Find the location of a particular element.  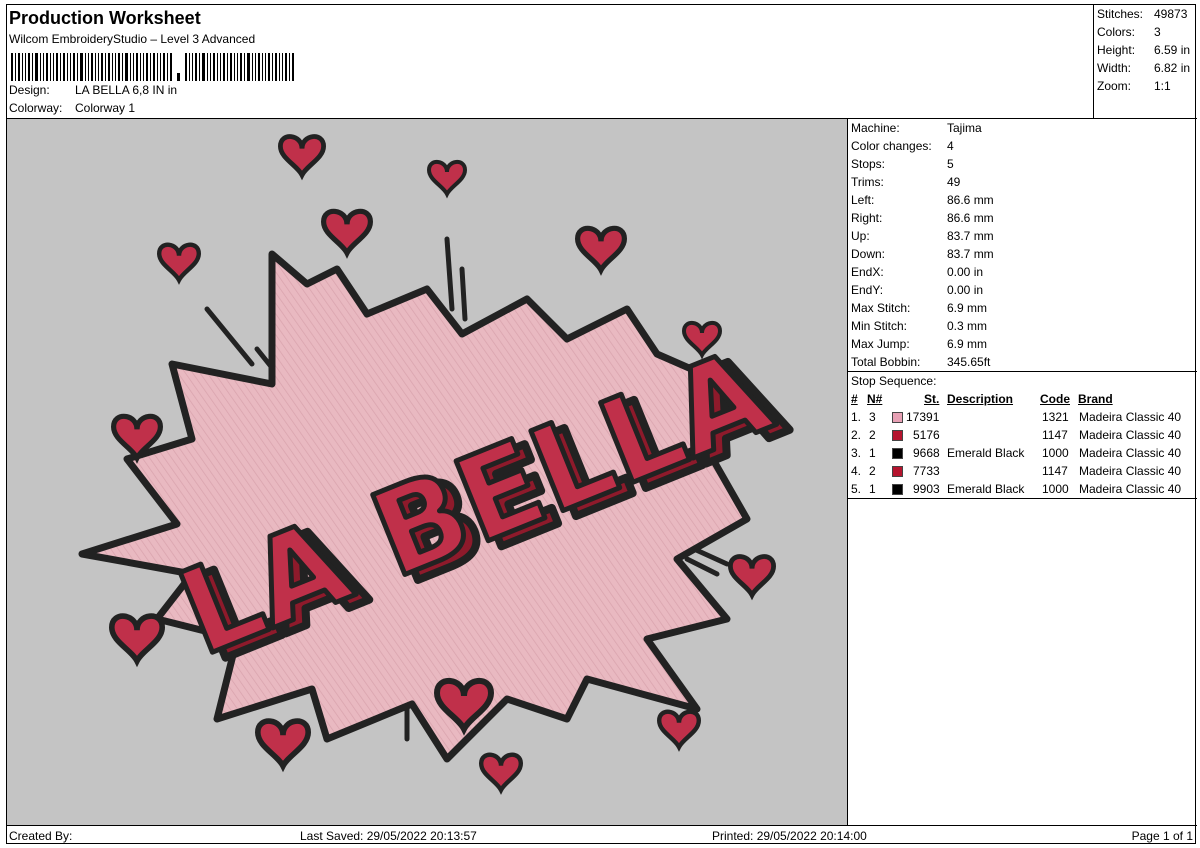

colorway-label: Colorway: is located at coordinates (36, 108).